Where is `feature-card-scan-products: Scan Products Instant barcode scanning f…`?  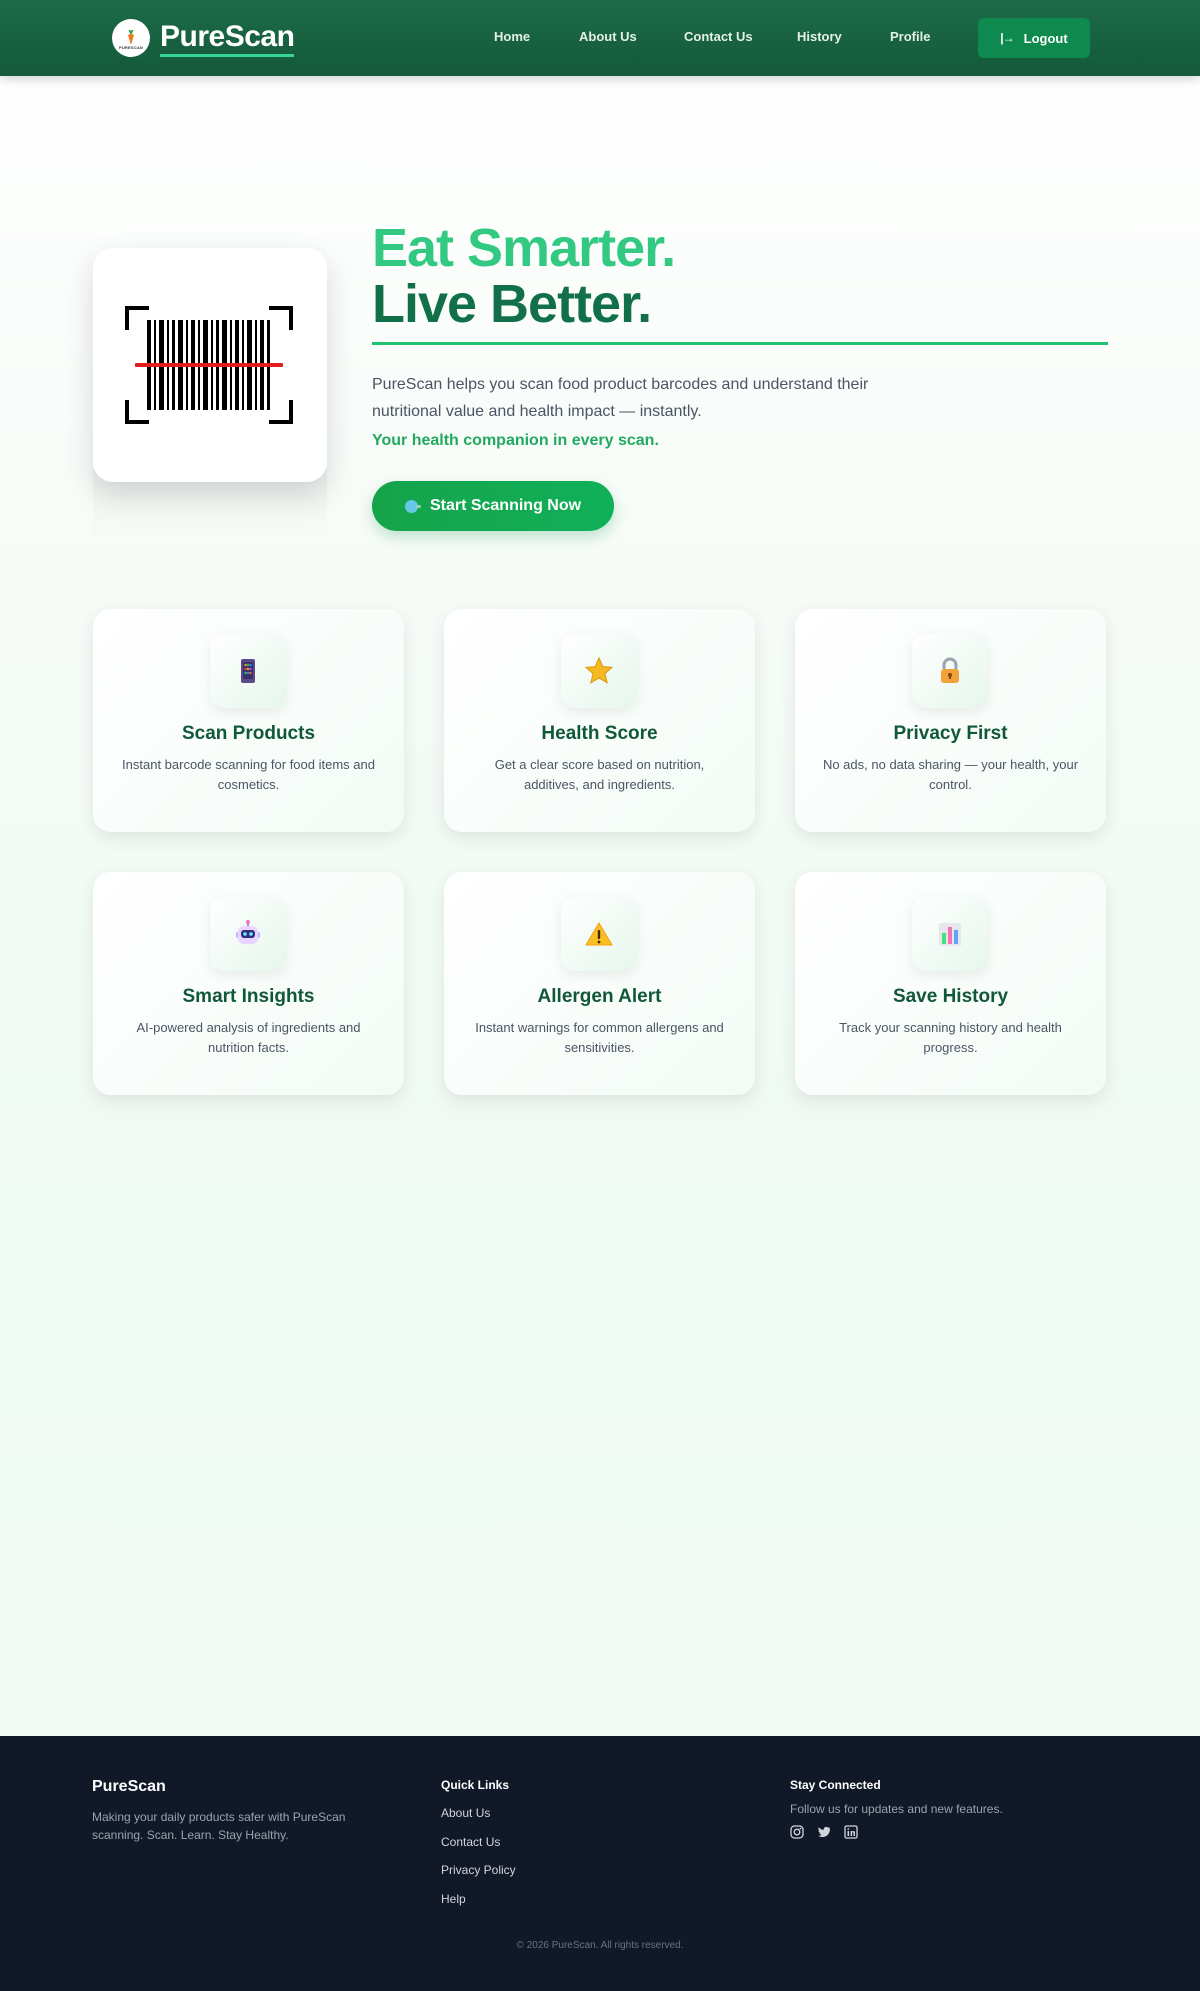 feature-card-scan-products: Scan Products Instant barcode scanning f… is located at coordinates (248, 720).